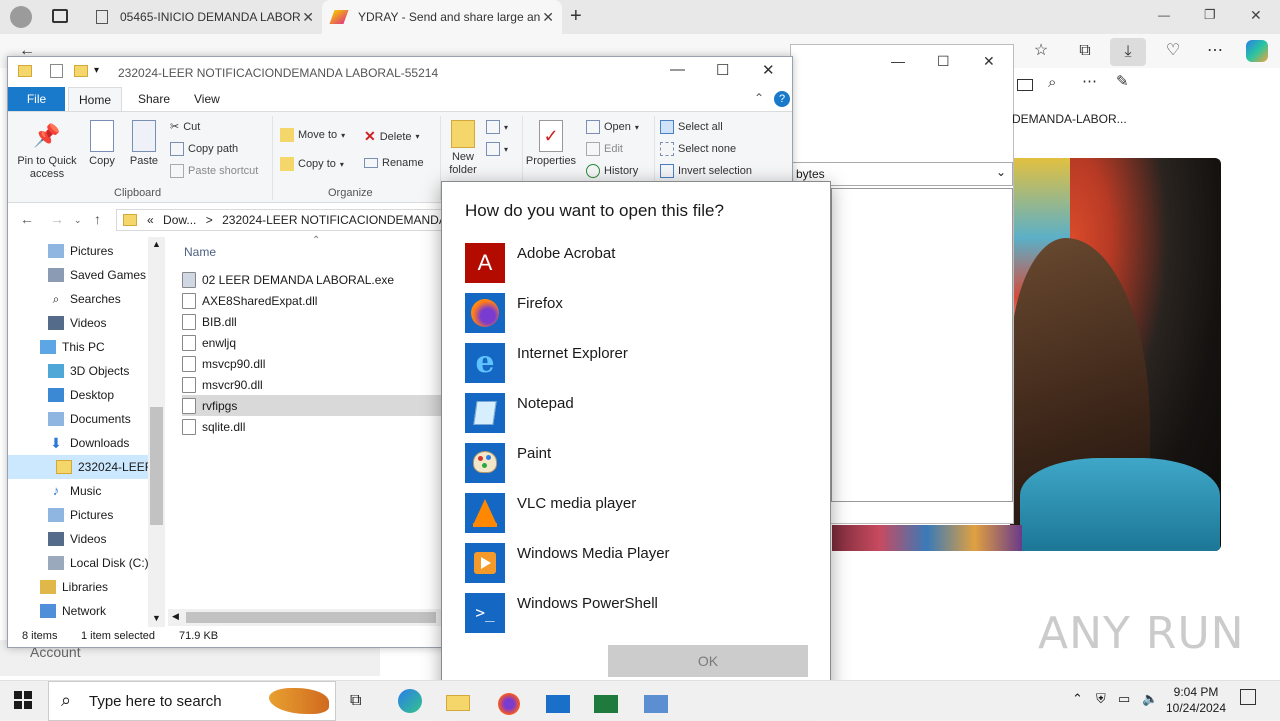 Image resolution: width=1280 pixels, height=721 pixels. I want to click on edge-icon, so click(410, 701).